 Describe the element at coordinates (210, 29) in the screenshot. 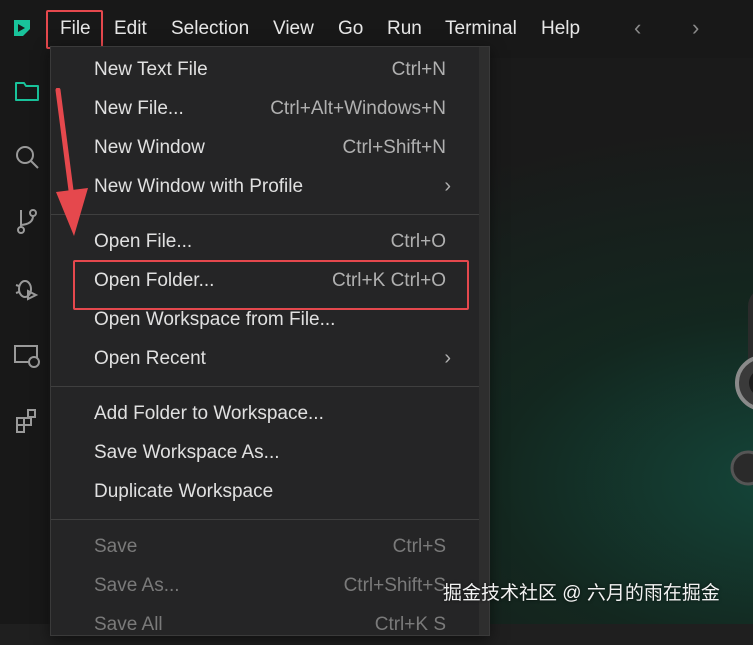

I see `menu-selection: Selection` at that location.